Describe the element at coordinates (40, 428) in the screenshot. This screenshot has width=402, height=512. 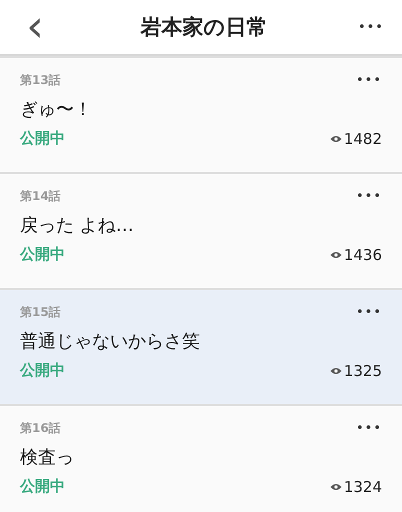
I see `episode-number: 第16話` at that location.